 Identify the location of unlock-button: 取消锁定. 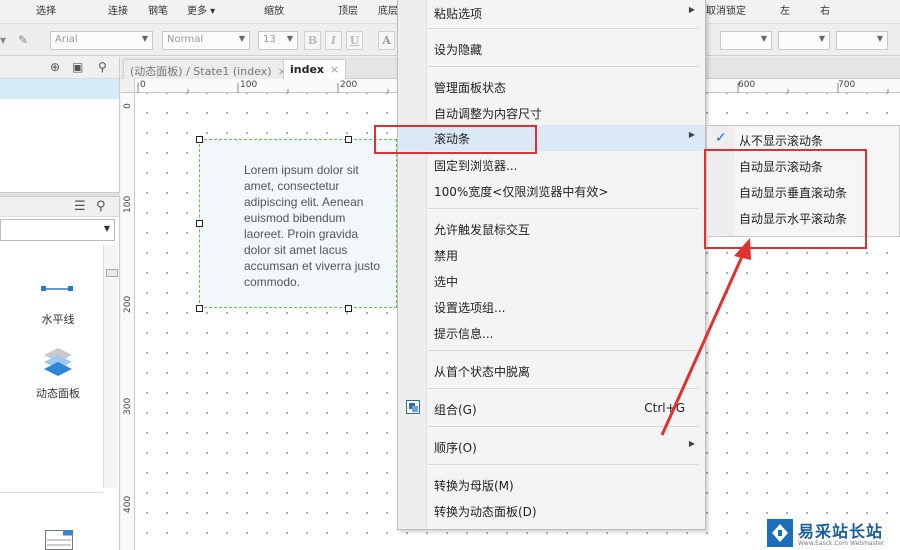
(726, 9).